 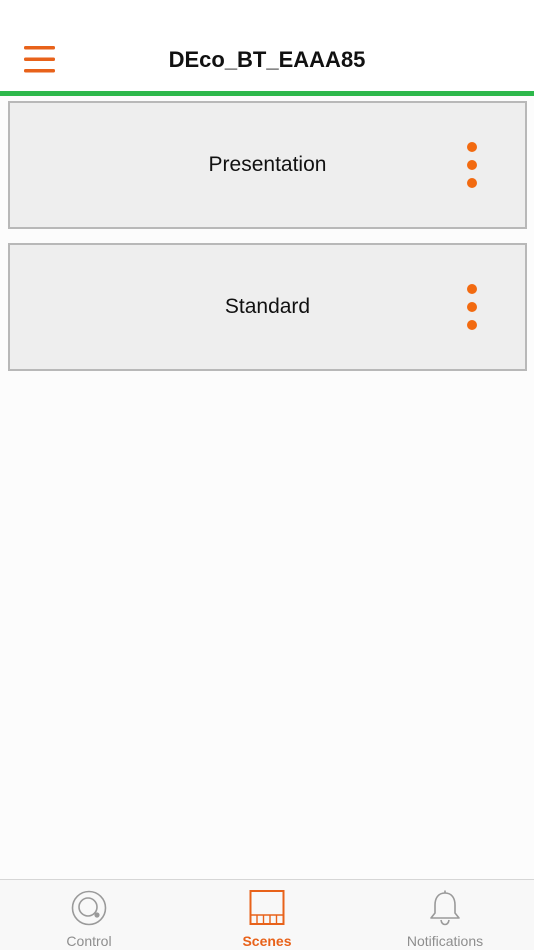 I want to click on tab-label: Scenes, so click(x=267, y=941).